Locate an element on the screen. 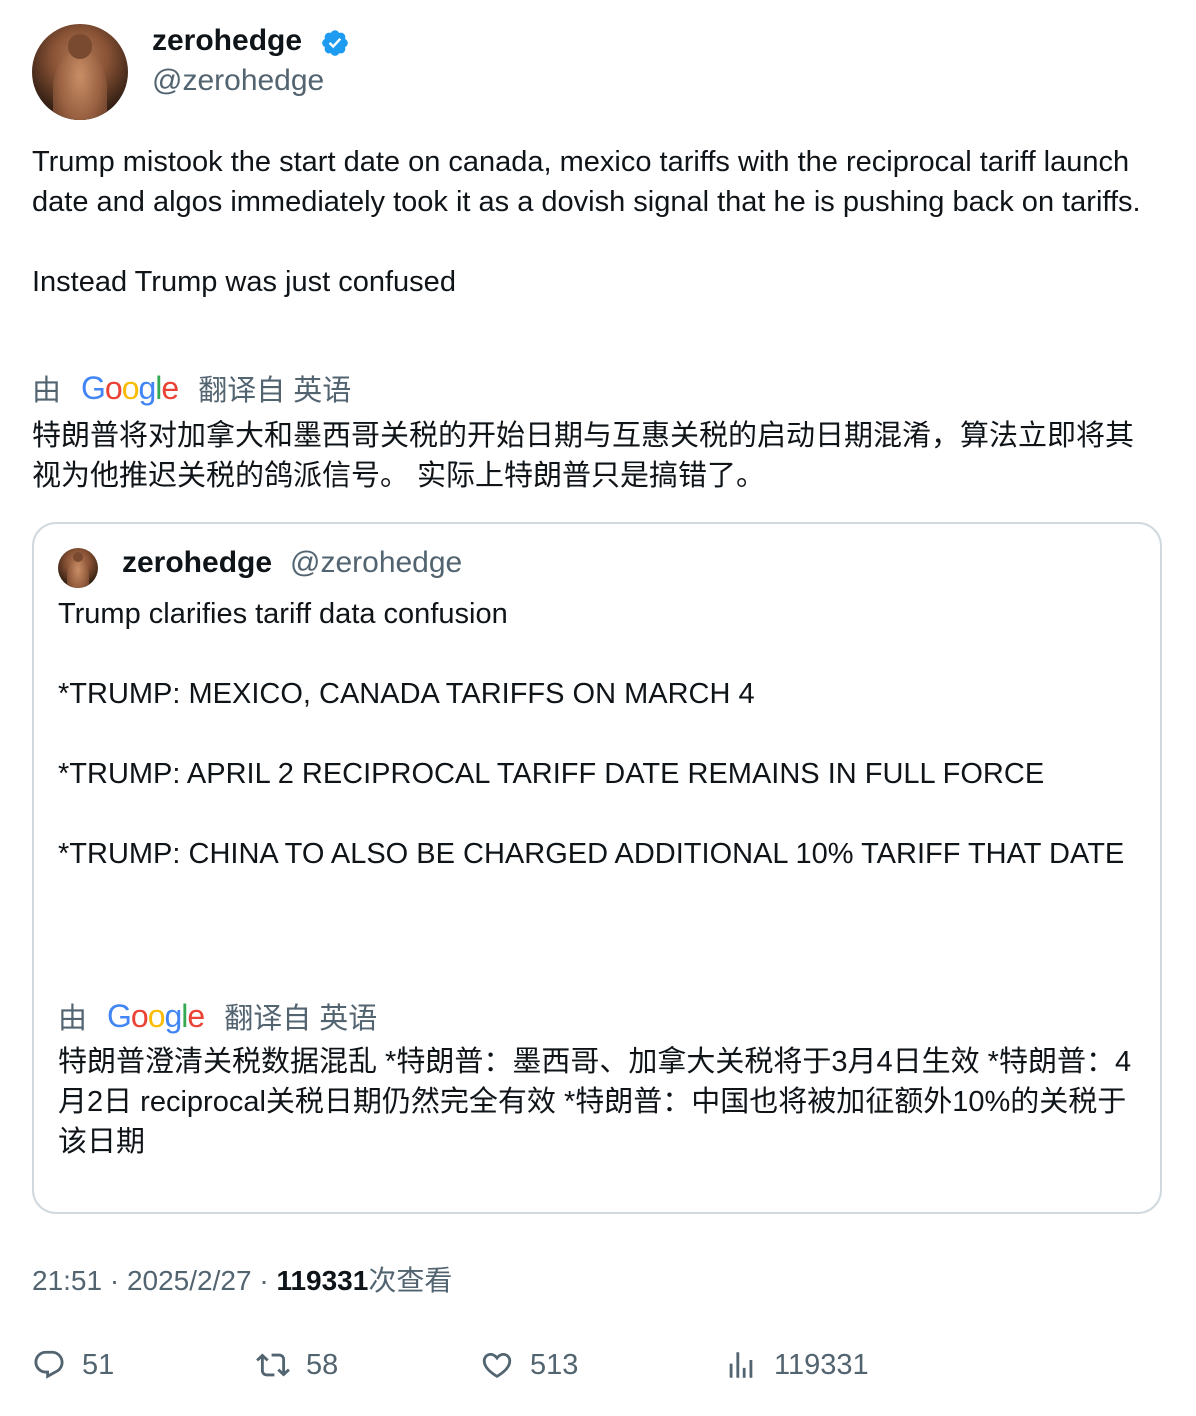  translated-by-google: 由 Google 翻译自 英语 is located at coordinates (191, 388).